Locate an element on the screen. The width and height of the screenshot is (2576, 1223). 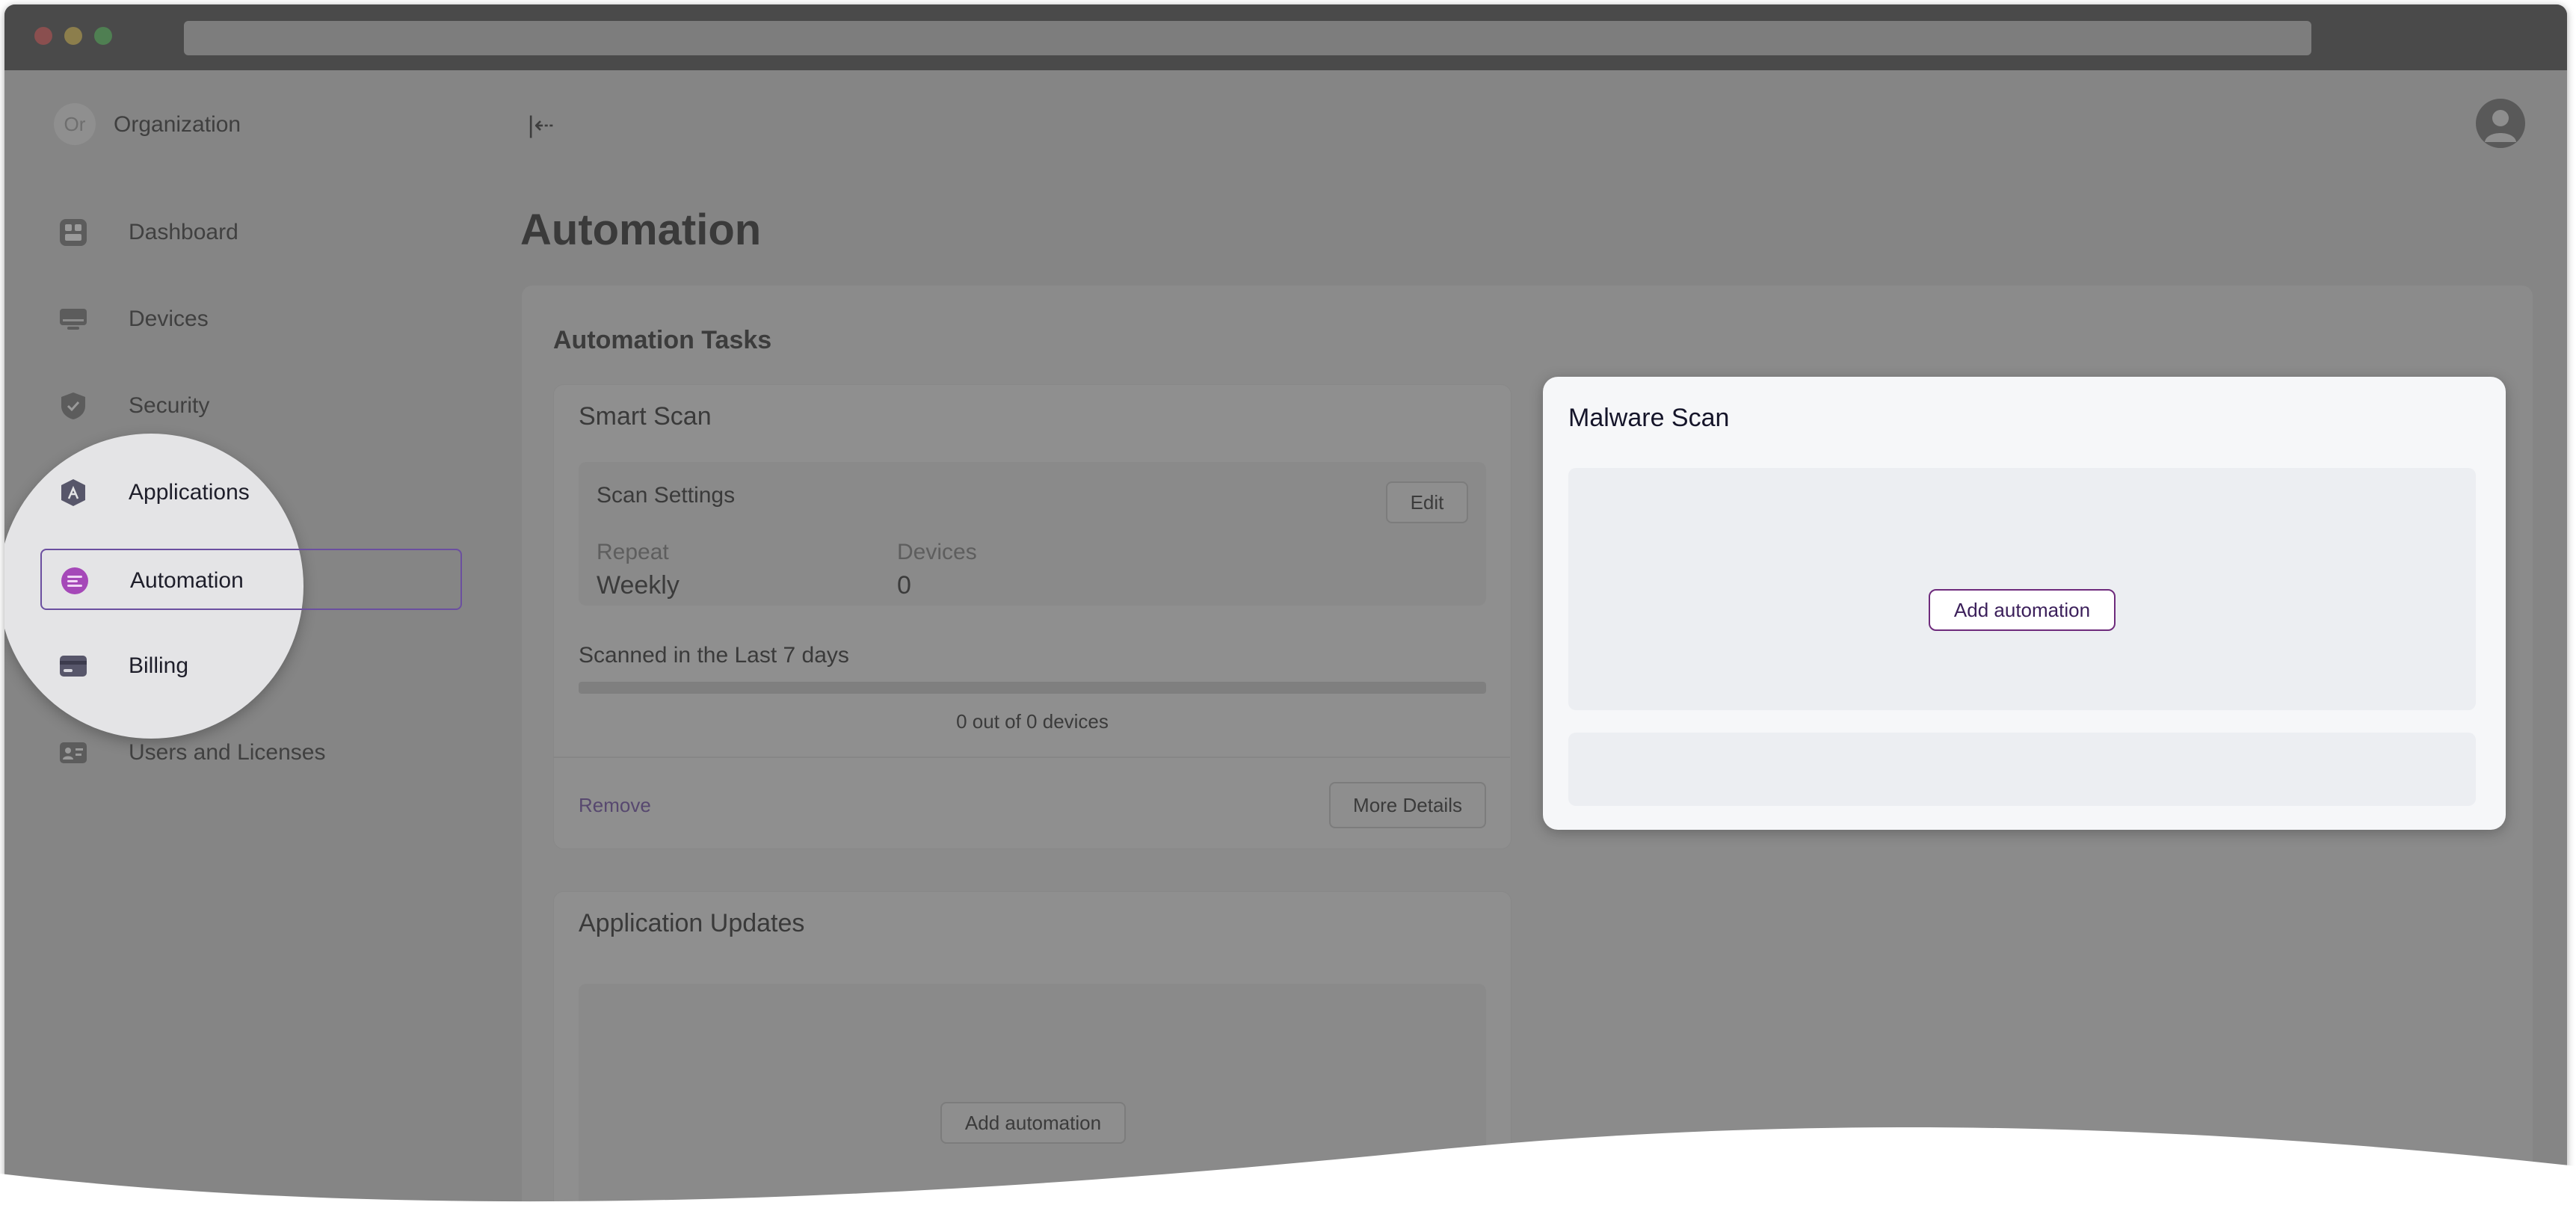
applications-icon is located at coordinates (73, 492).